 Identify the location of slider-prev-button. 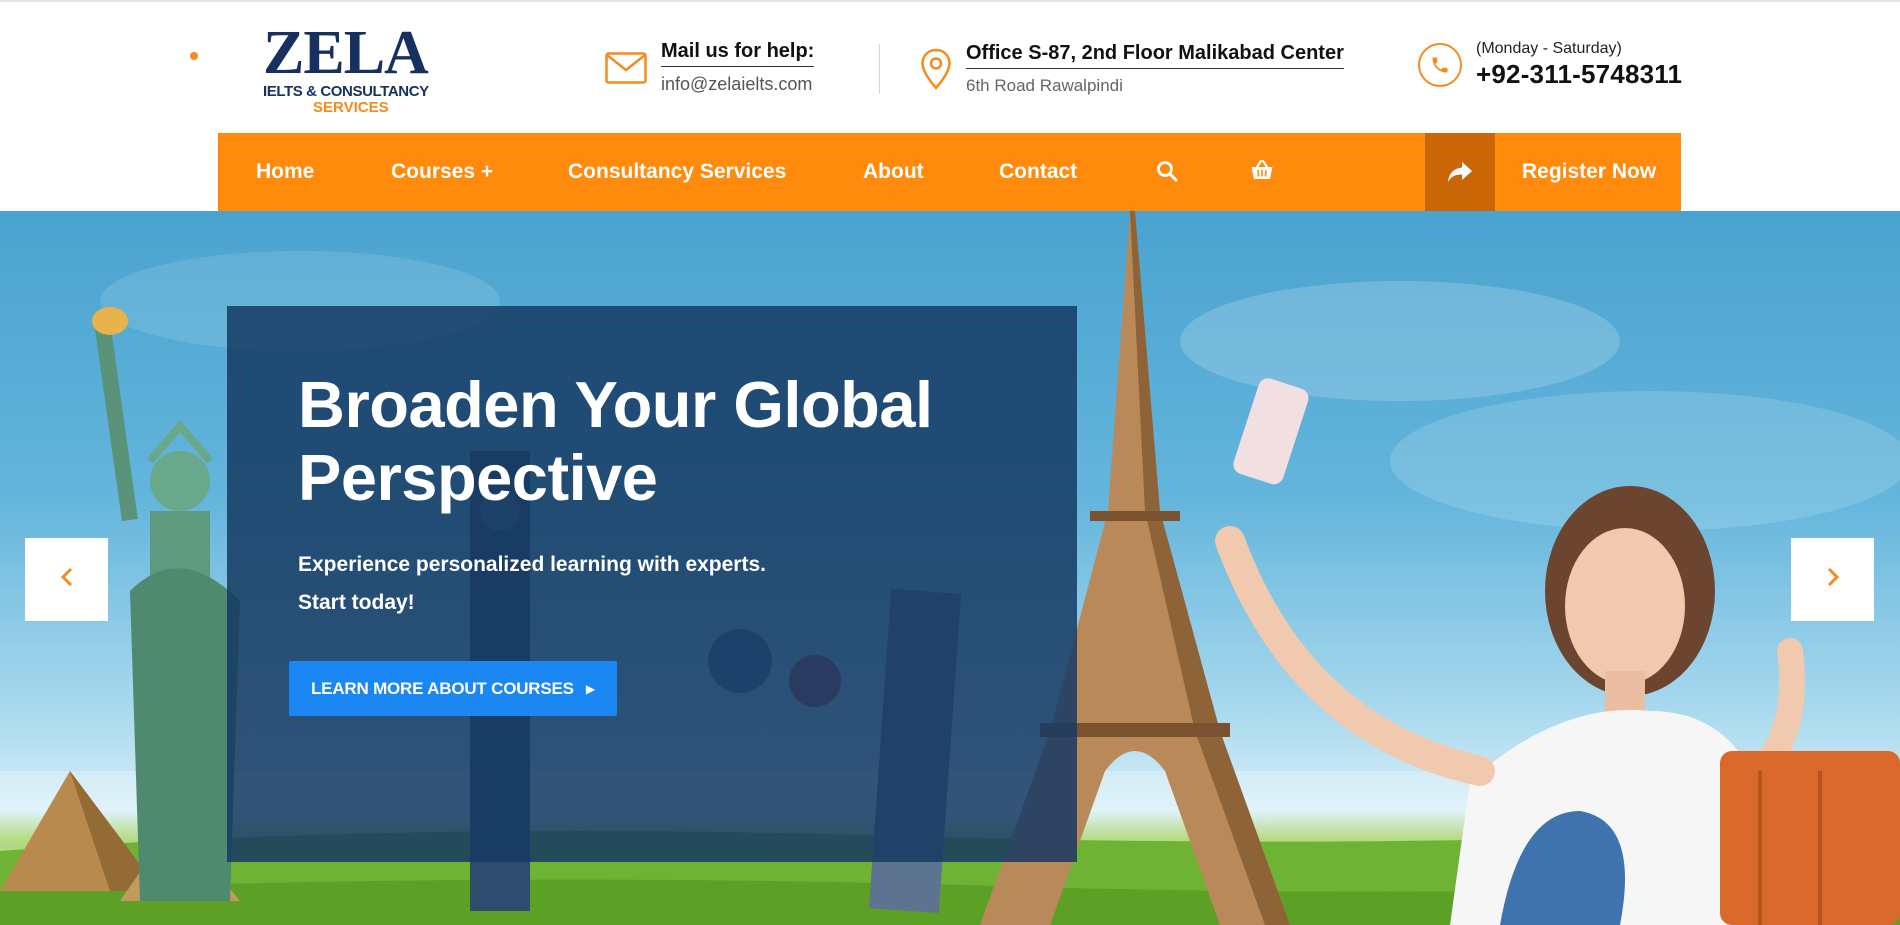
(66, 579).